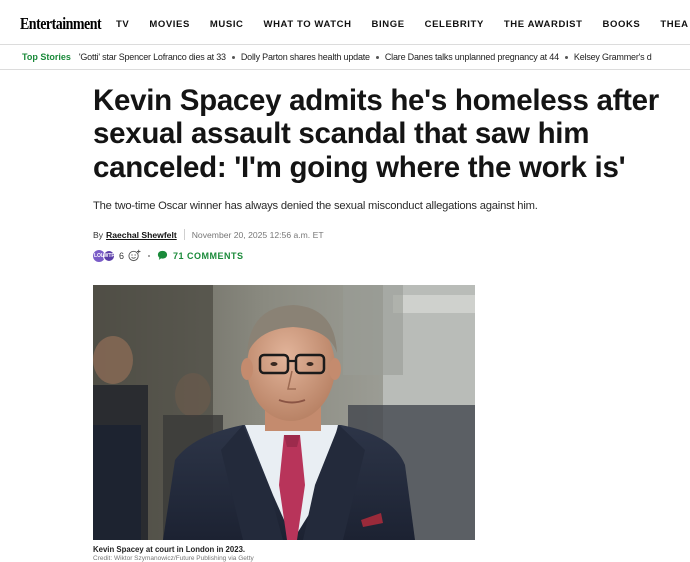 The width and height of the screenshot is (690, 562). I want to click on comment-bubble-icon, so click(162, 255).